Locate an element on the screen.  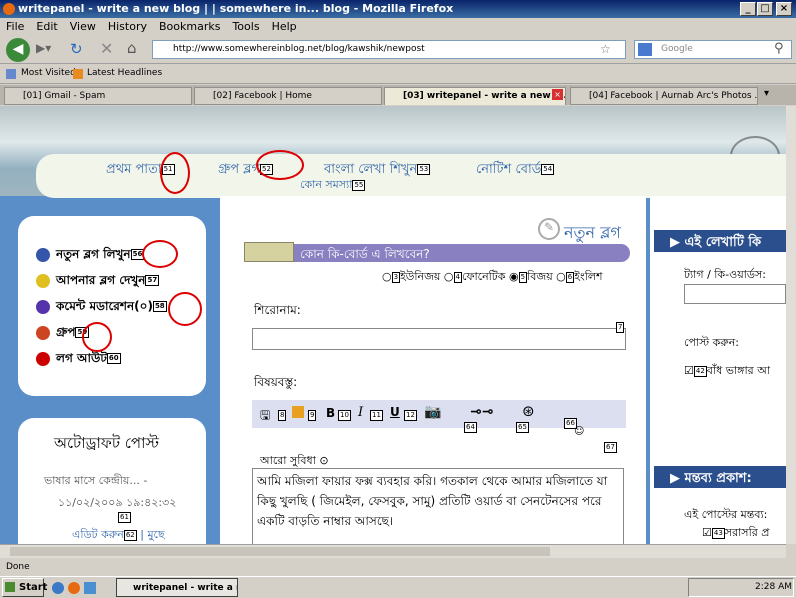
menu-help: Help is located at coordinates (284, 26).